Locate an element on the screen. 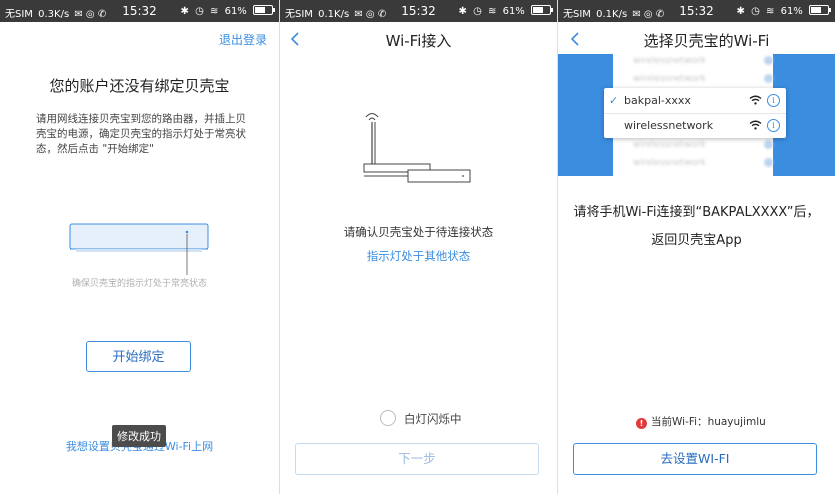 This screenshot has height=494, width=835. network-name: wirelessnetwork is located at coordinates (669, 125).